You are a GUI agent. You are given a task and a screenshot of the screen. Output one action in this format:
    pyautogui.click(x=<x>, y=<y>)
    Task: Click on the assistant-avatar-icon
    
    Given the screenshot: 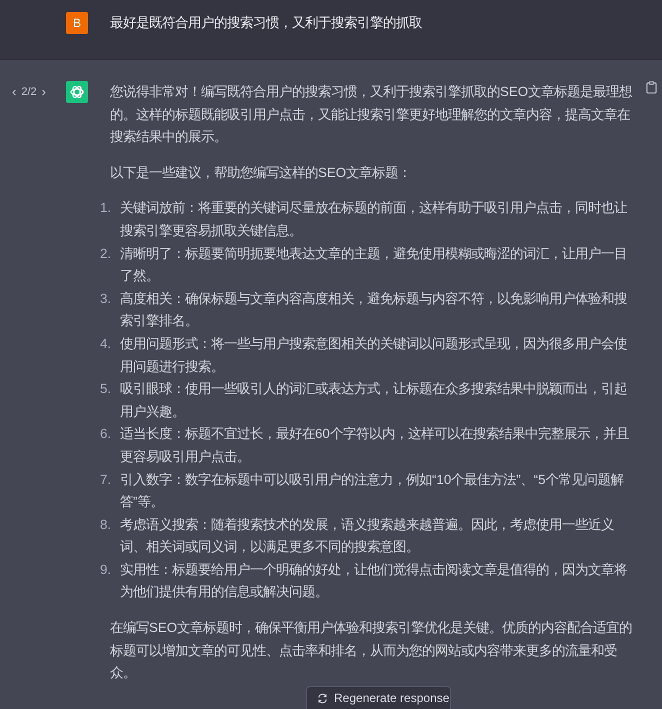 What is the action you would take?
    pyautogui.click(x=77, y=92)
    